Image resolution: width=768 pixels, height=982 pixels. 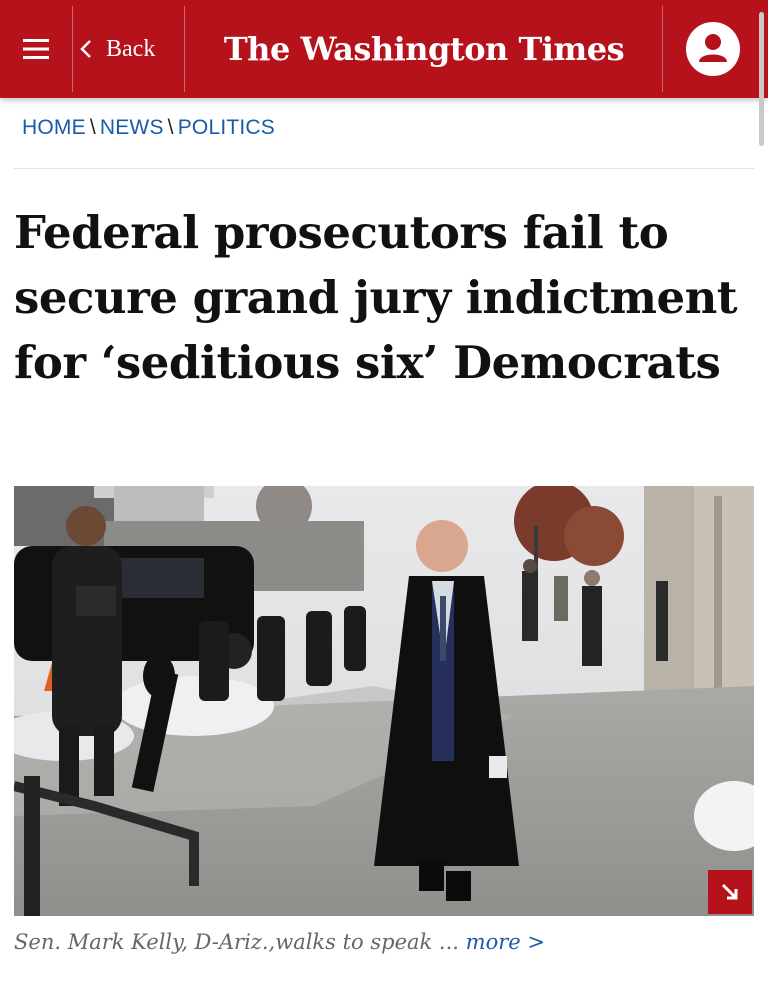 I want to click on breadcrumb-politics: POLITICS, so click(x=226, y=127).